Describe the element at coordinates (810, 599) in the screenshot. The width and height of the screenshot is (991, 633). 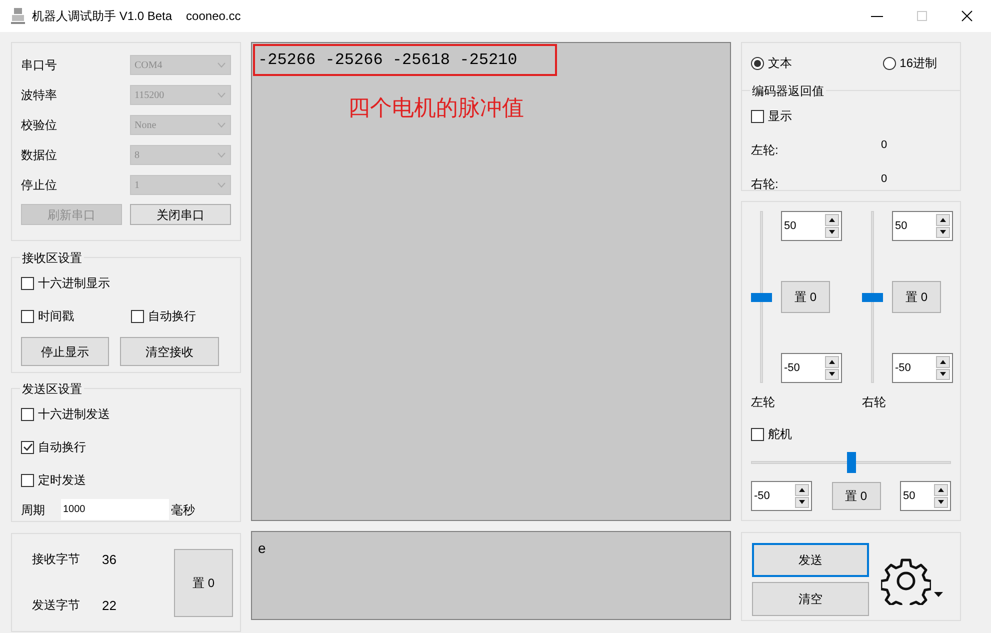
I see `button: 清空` at that location.